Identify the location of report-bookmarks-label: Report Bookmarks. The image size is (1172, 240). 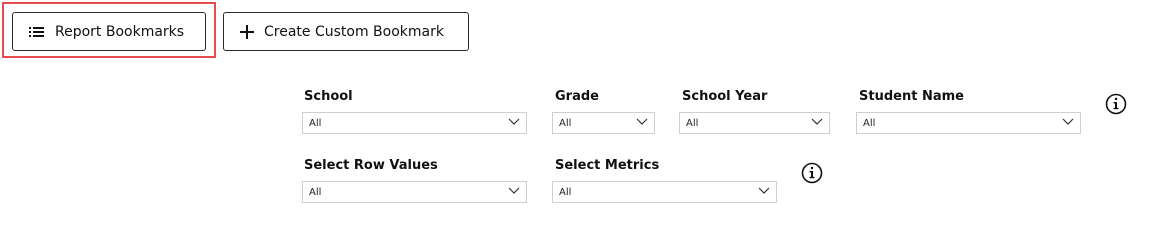
(120, 31).